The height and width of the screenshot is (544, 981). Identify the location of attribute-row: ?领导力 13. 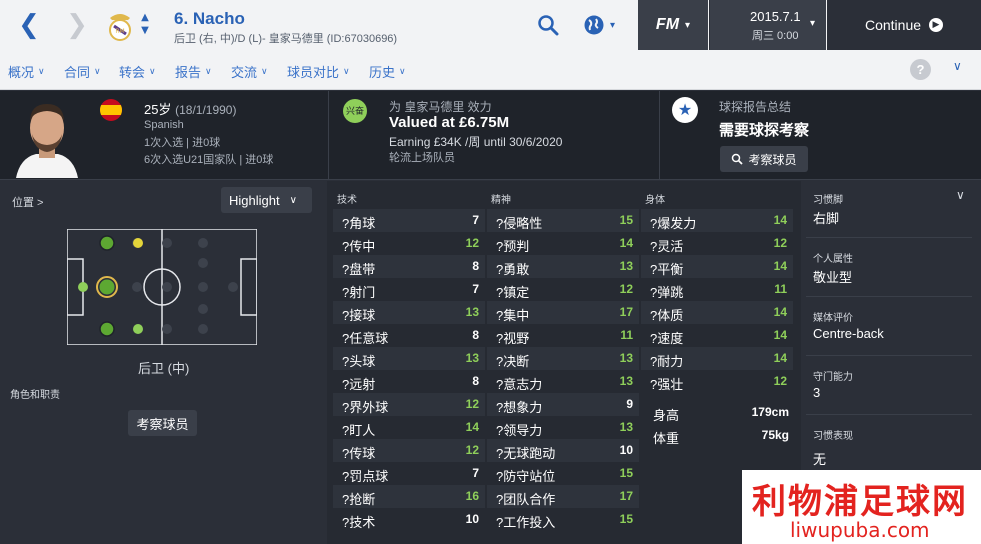
(563, 427).